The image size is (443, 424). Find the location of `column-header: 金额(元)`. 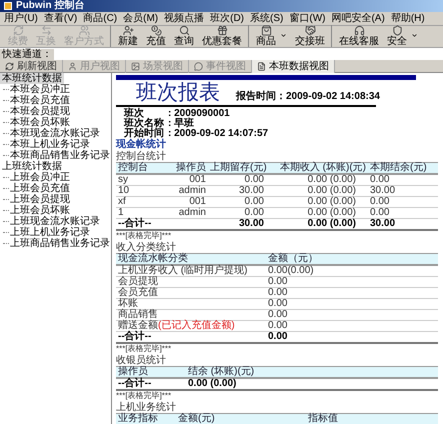

column-header: 金额(元) is located at coordinates (196, 419).